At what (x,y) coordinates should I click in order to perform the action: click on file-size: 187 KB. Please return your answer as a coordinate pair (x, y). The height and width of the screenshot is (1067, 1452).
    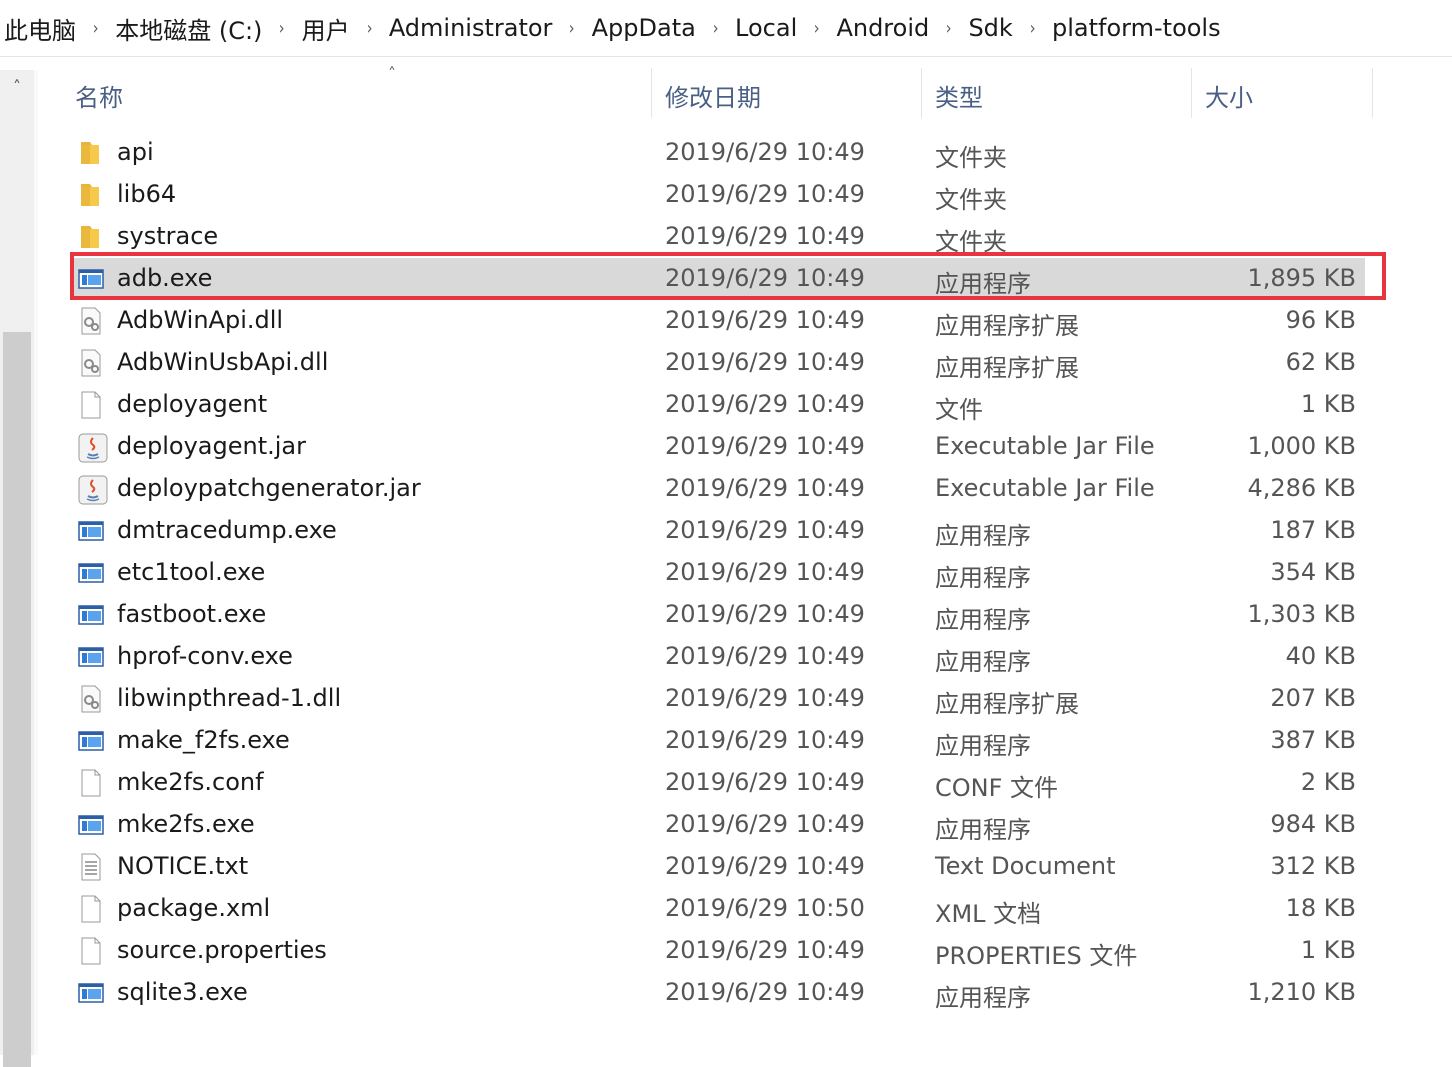
    Looking at the image, I should click on (1313, 530).